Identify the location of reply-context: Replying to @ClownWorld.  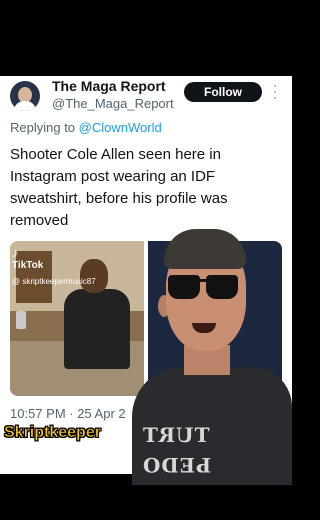
(86, 127).